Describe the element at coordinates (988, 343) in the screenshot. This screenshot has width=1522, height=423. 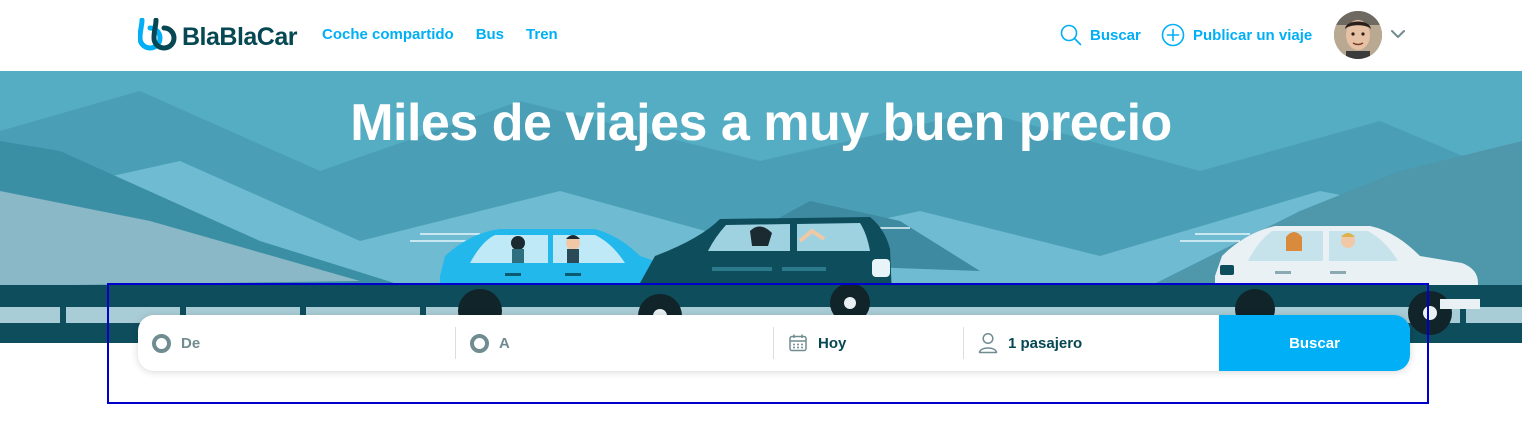
I see `person-icon` at that location.